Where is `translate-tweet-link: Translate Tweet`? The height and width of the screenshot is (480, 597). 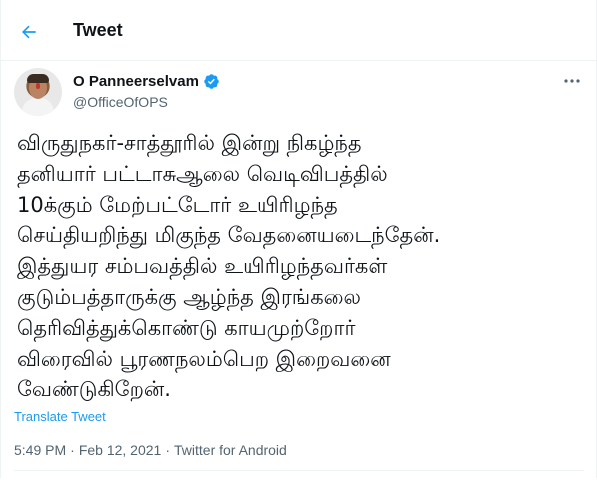
translate-tweet-link: Translate Tweet is located at coordinates (60, 416).